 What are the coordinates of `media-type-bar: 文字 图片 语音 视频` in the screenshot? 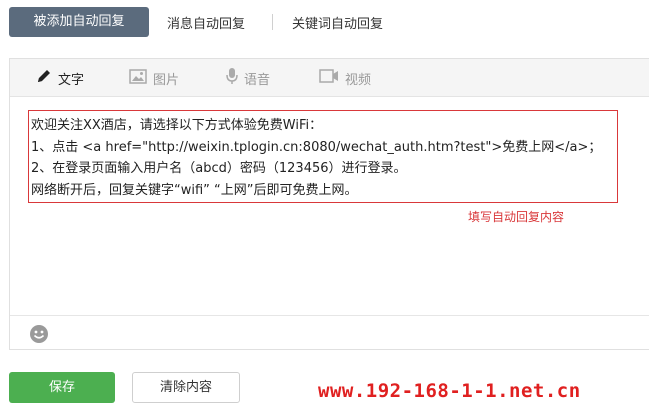 It's located at (329, 78).